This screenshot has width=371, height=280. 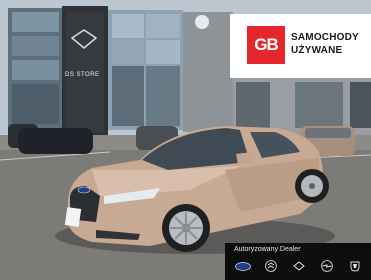 I want to click on gb-logo-icon: GB, so click(x=266, y=45).